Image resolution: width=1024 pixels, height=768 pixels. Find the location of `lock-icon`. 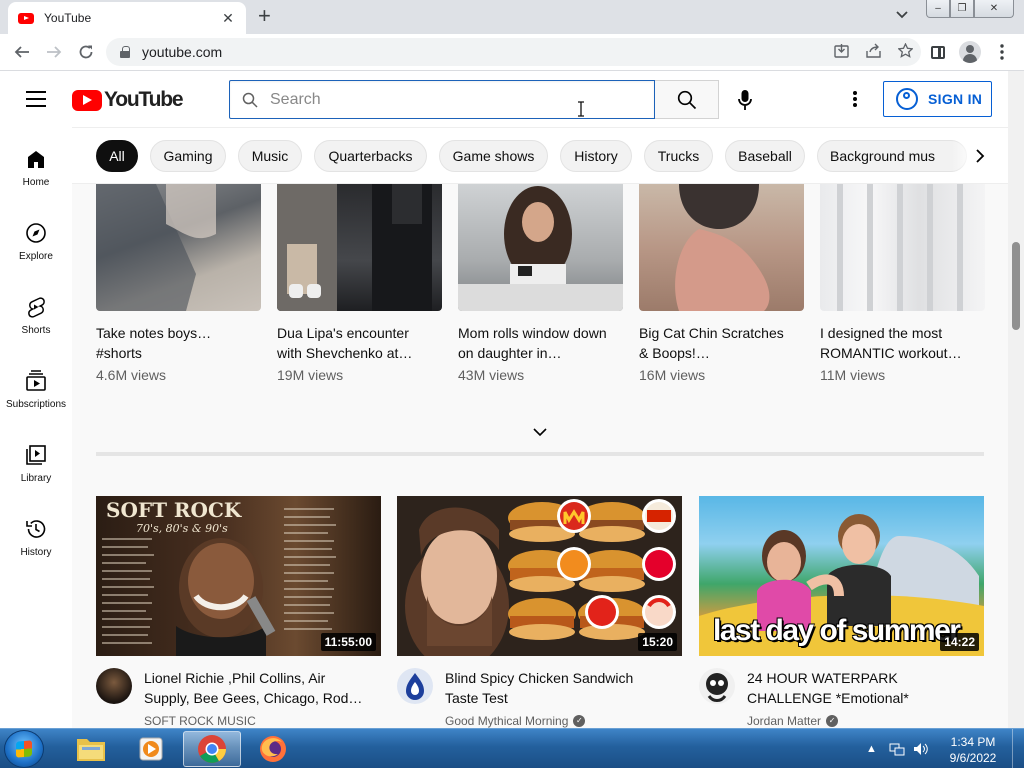

lock-icon is located at coordinates (125, 52).